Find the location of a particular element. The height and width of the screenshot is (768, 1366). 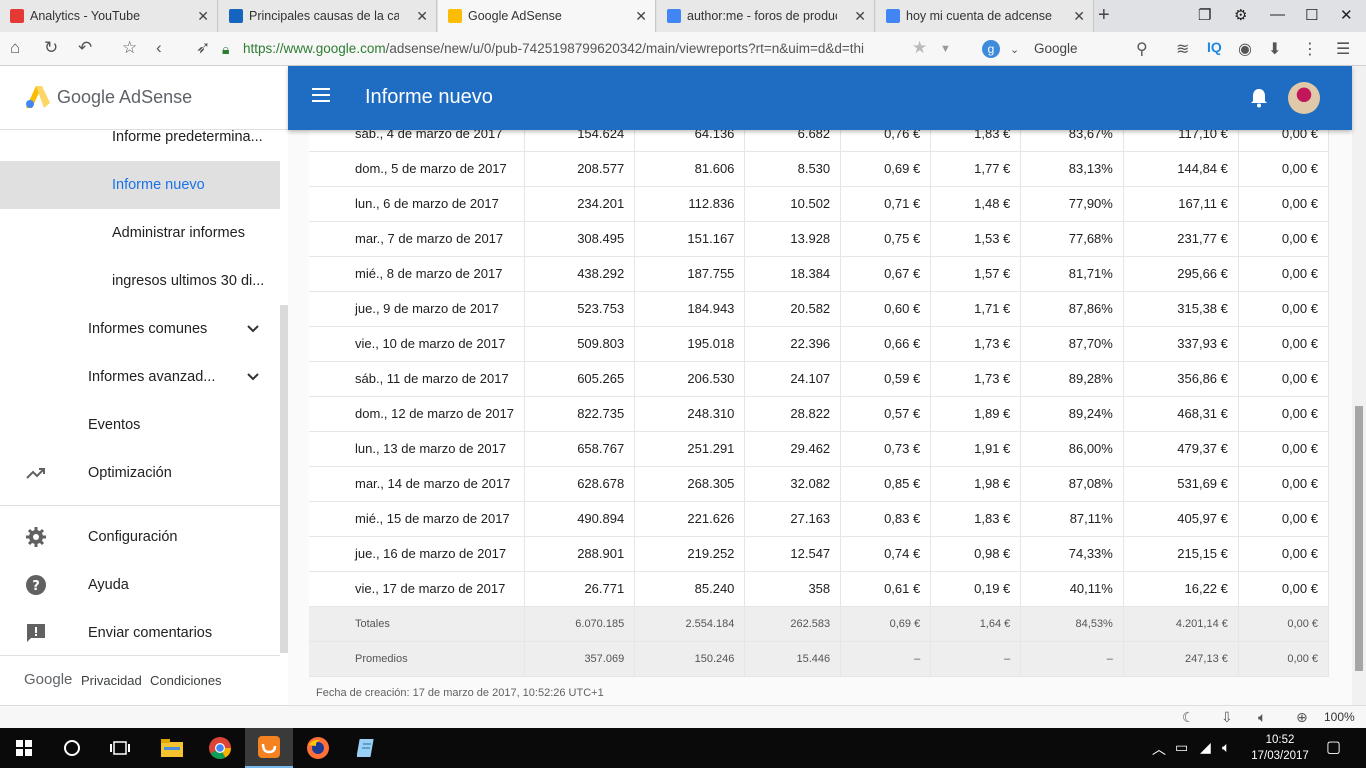

metric-cell: 2.554.184 is located at coordinates (690, 624).